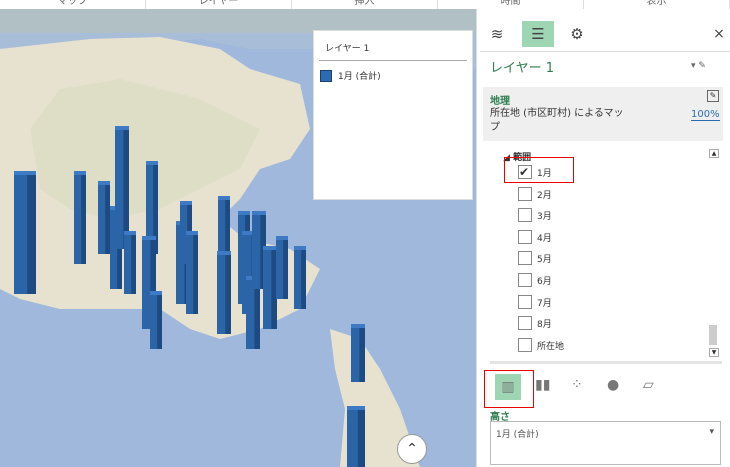 The image size is (730, 467). Describe the element at coordinates (544, 217) in the screenshot. I see `field-label: 3月` at that location.